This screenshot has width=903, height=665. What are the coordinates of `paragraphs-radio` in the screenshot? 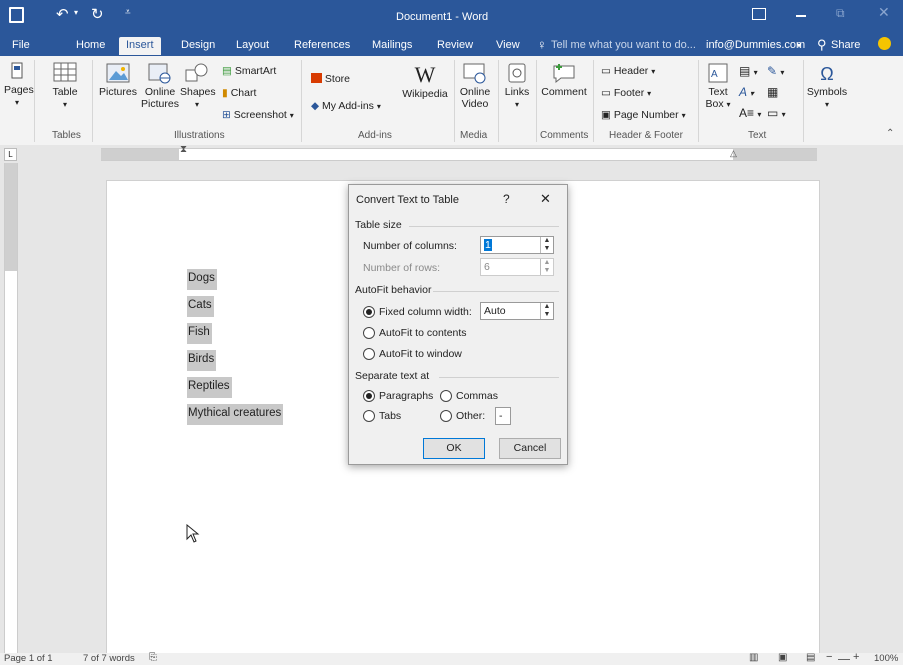 It's located at (369, 396).